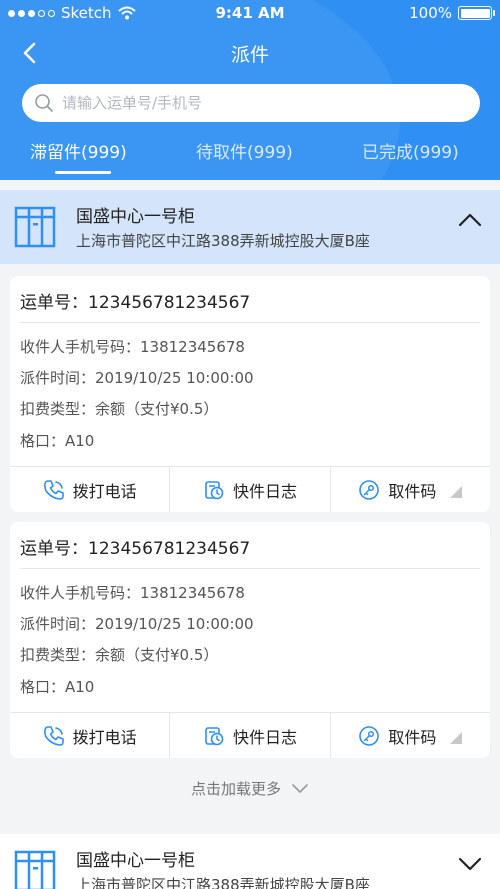 The width and height of the screenshot is (500, 889). I want to click on back-button, so click(29, 53).